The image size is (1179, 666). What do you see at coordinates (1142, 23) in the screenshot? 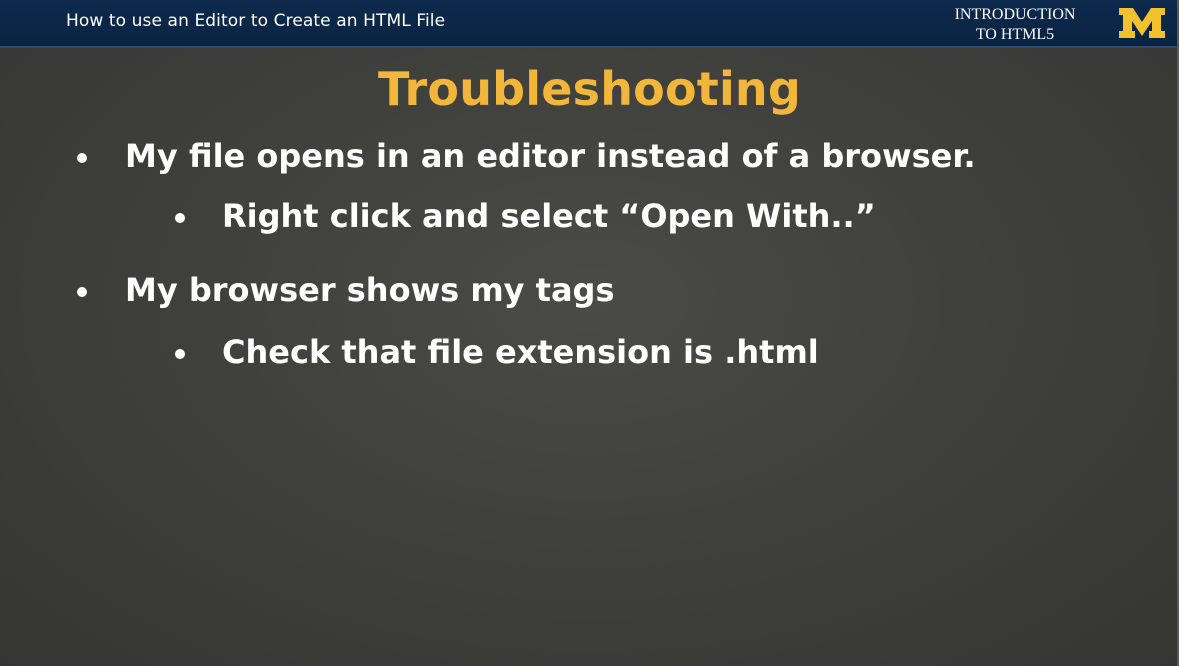
I see `university-m-logo-icon` at bounding box center [1142, 23].